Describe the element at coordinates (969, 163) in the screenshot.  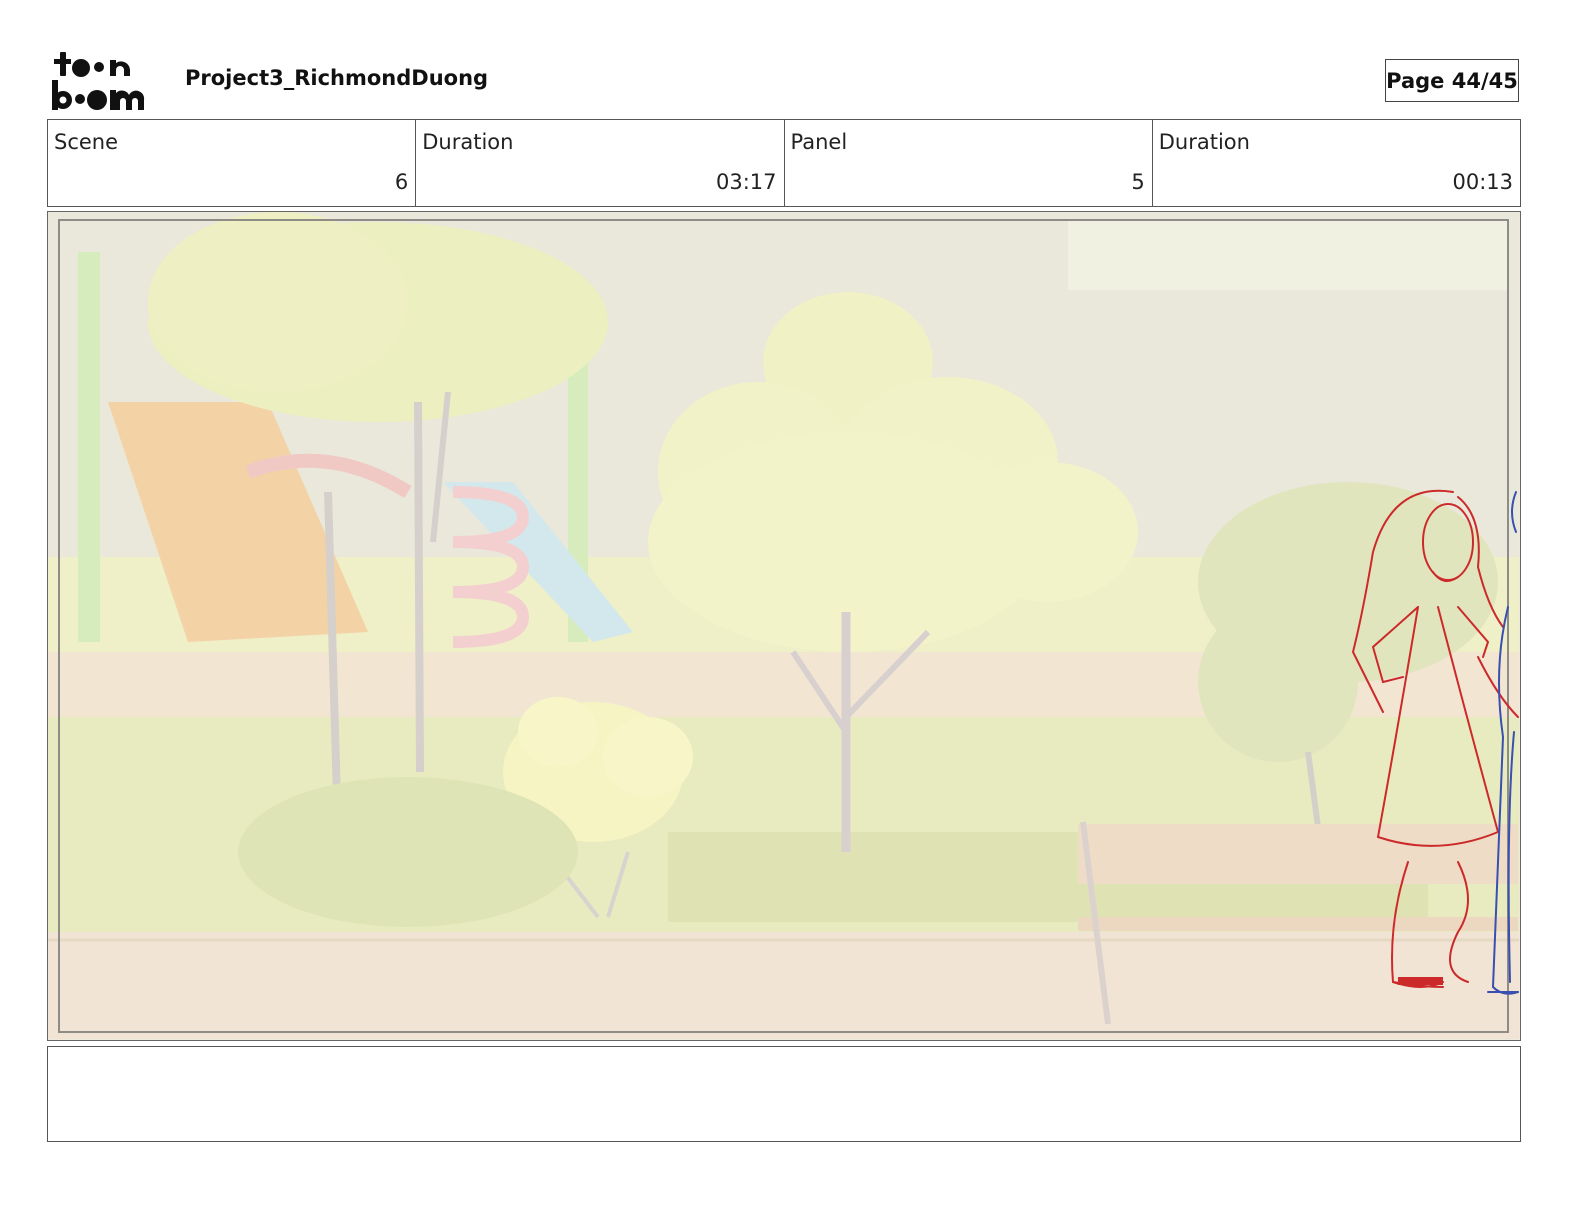
I see `panel-cell: Panel 5` at that location.